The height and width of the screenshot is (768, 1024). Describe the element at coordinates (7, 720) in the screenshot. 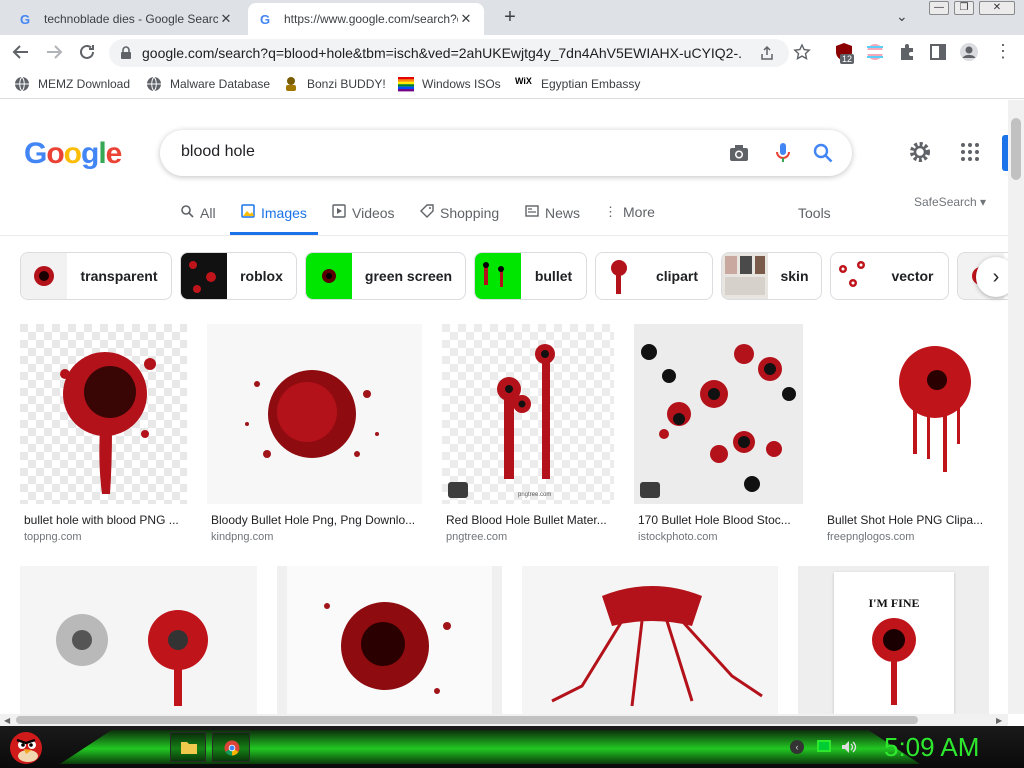

I see `scroll-left-arrow-icon: ◀` at that location.